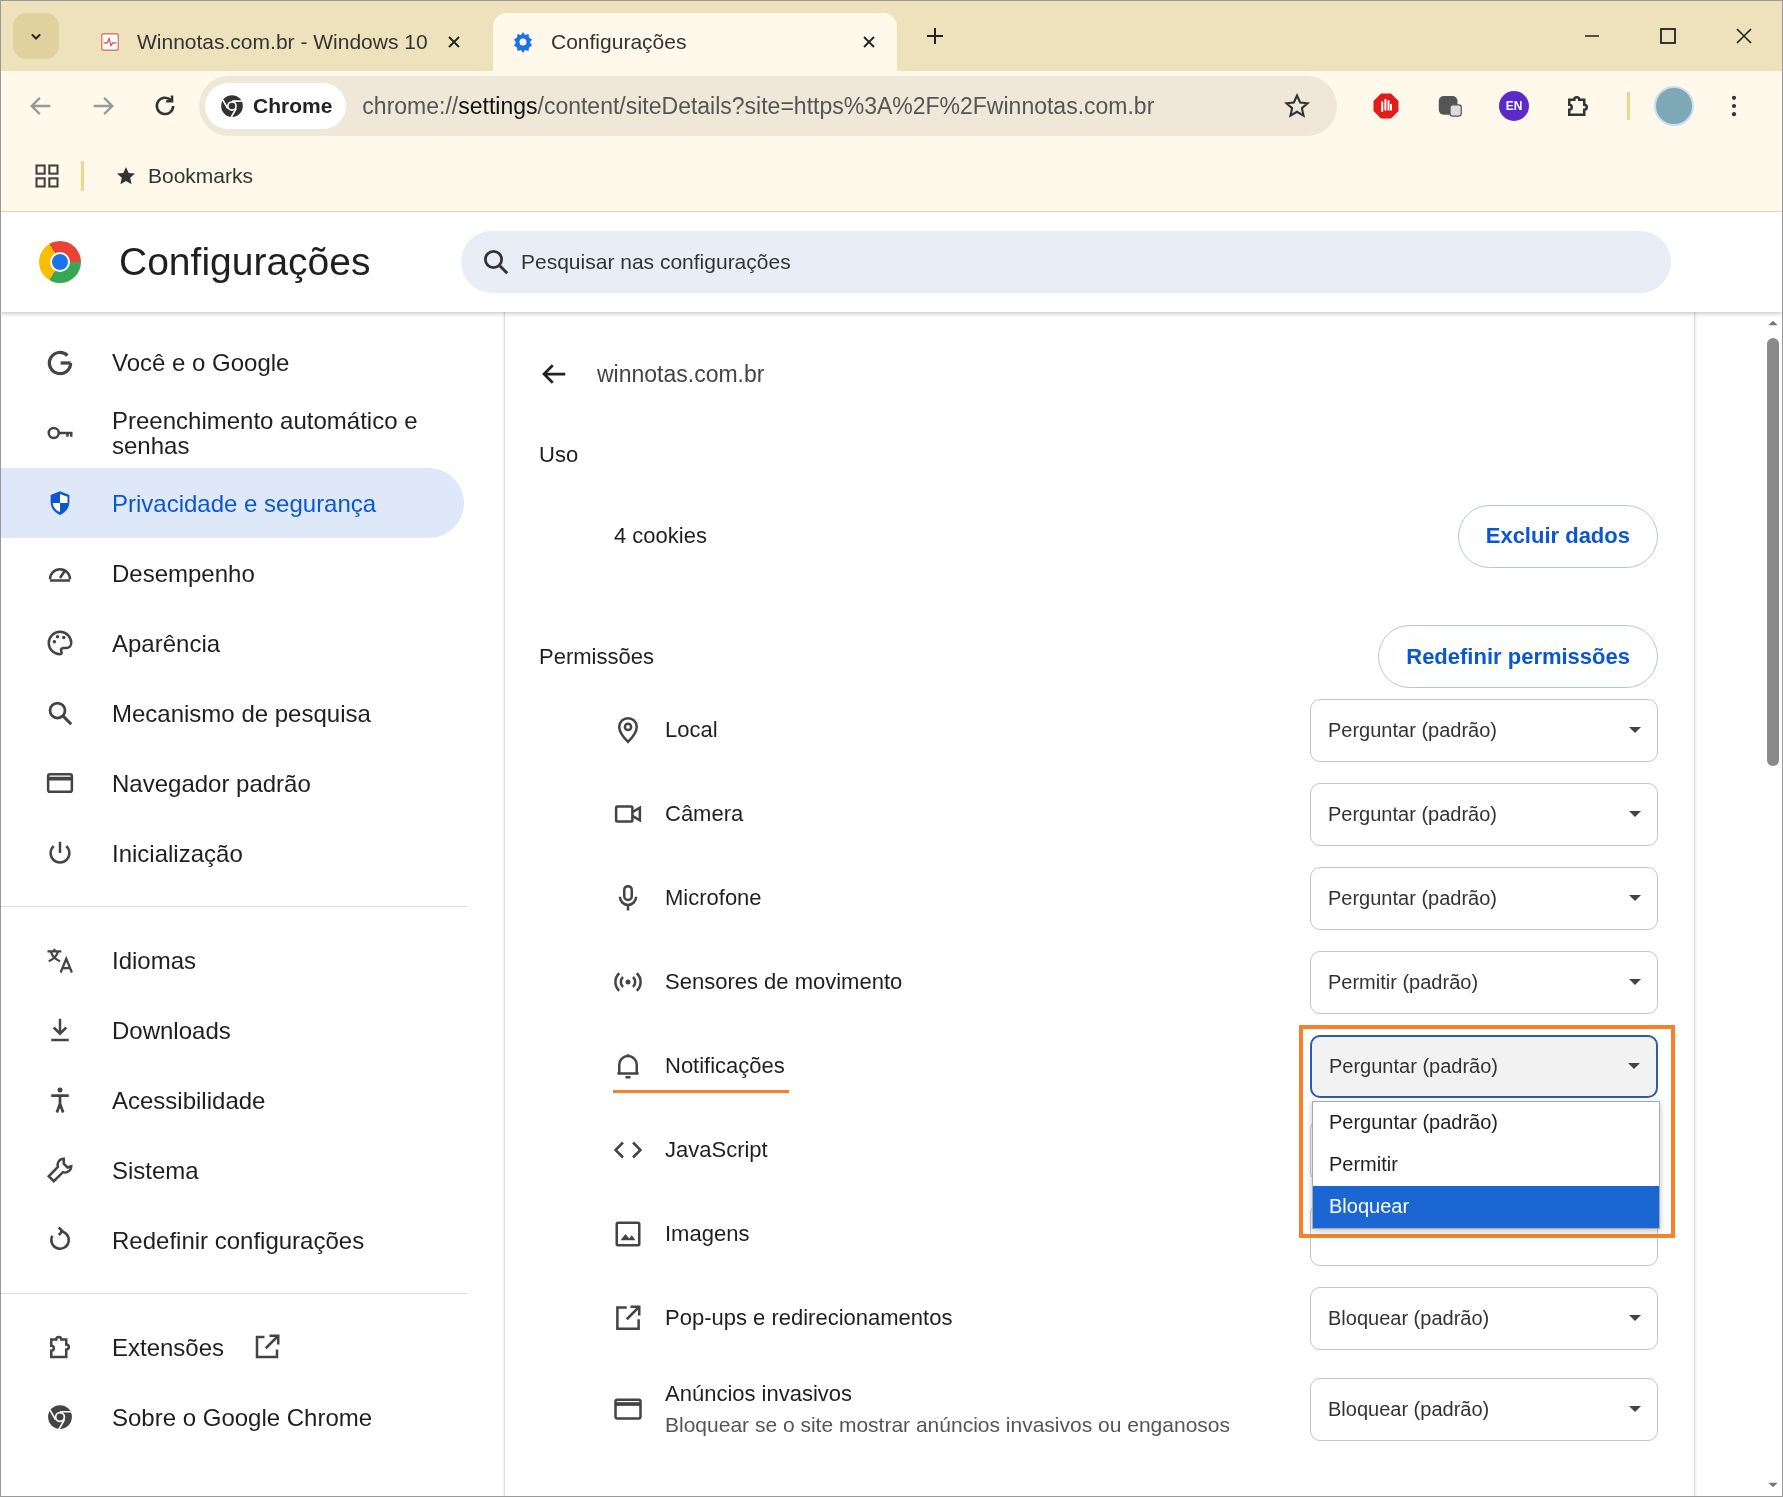  I want to click on sidebar-item: Preenchimento automático e senhas, so click(232, 433).